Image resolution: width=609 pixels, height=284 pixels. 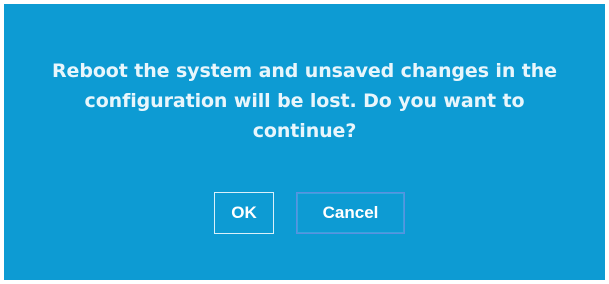 I want to click on ok-button: OK, so click(x=244, y=213).